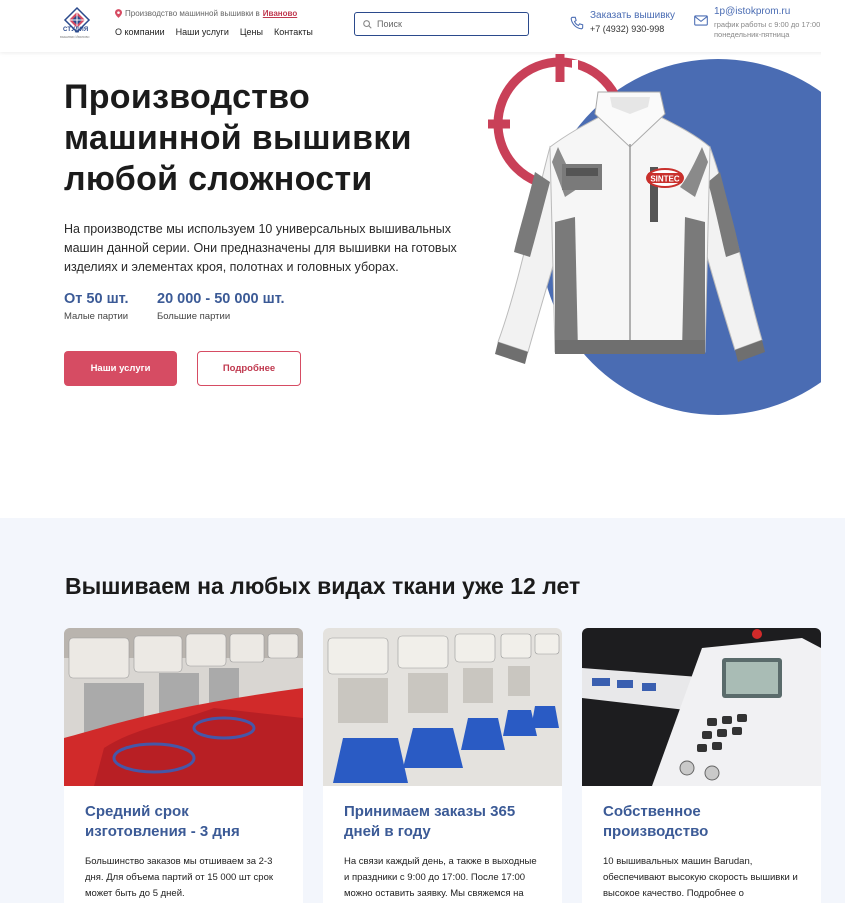 This screenshot has width=845, height=903. What do you see at coordinates (120, 368) in the screenshot?
I see `our-services-button: Наши услуги` at bounding box center [120, 368].